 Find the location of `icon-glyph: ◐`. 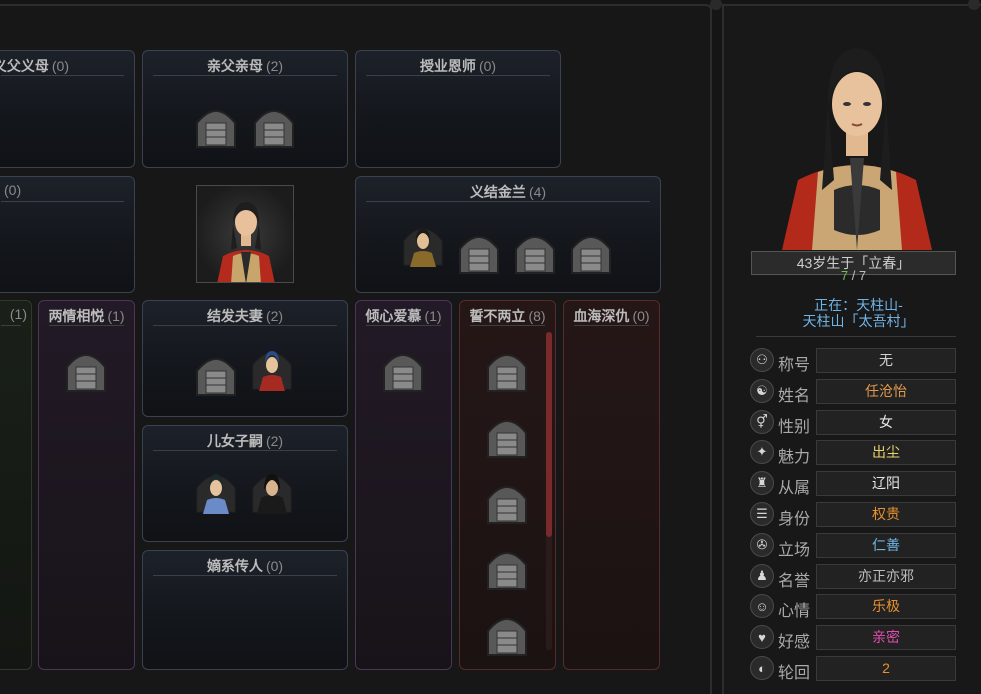

icon-glyph: ◐ is located at coordinates (762, 668).